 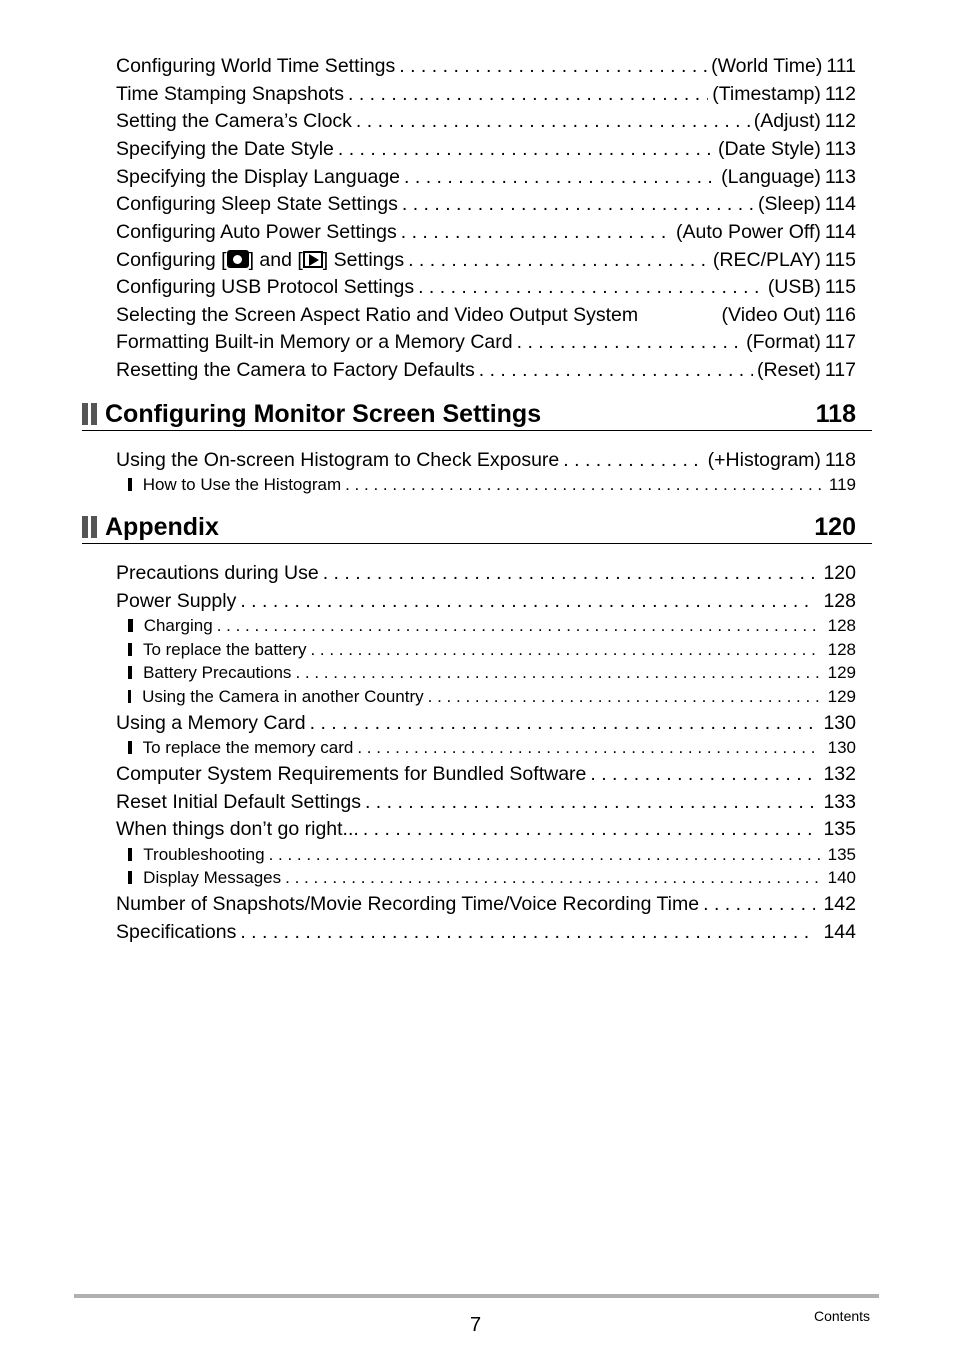 What do you see at coordinates (492, 673) in the screenshot?
I see `toc-subentry: Battery Precautions129` at bounding box center [492, 673].